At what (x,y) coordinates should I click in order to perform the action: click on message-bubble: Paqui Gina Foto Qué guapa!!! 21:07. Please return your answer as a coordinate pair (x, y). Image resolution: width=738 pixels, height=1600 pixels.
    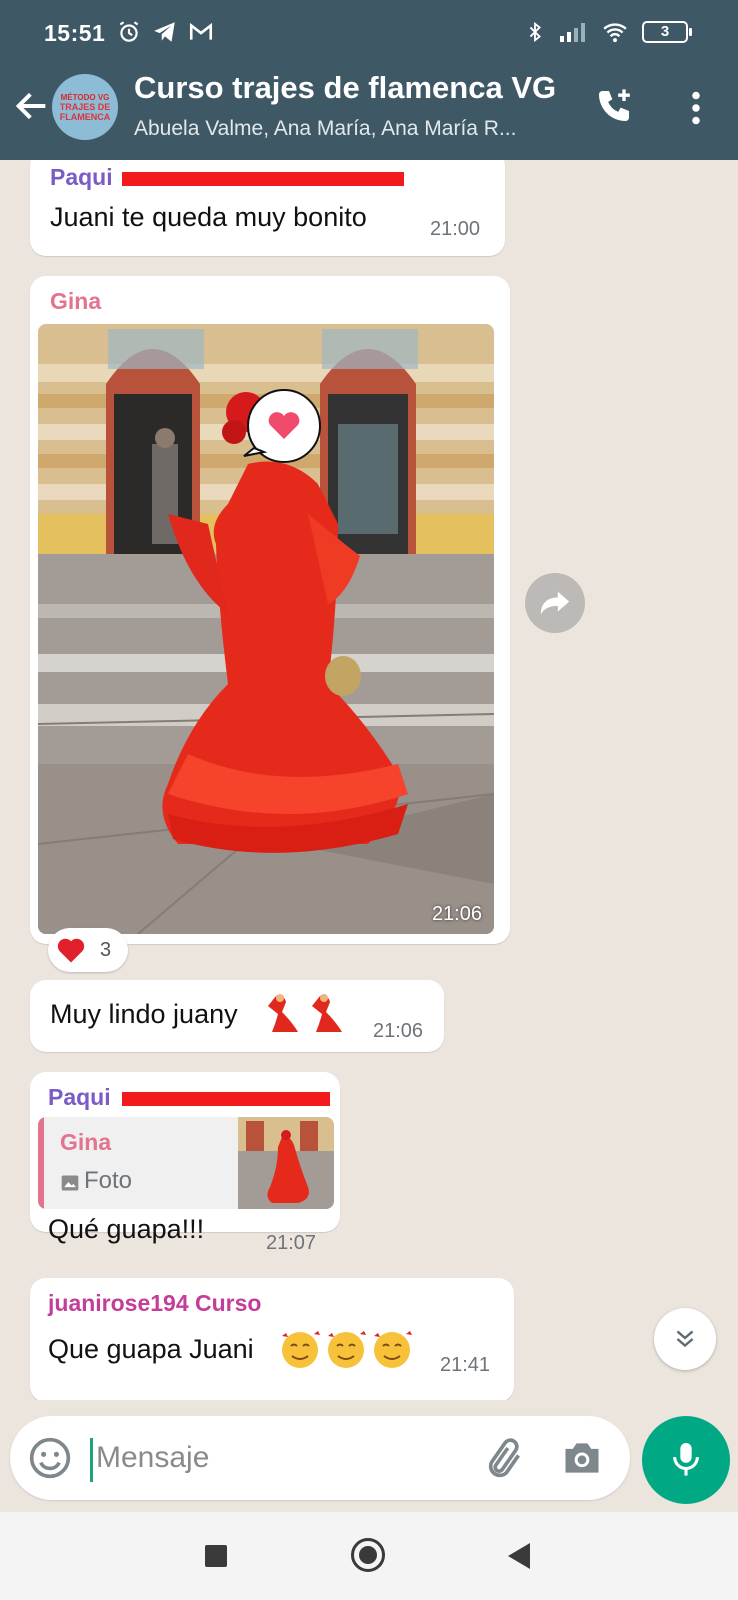
    Looking at the image, I should click on (185, 1163).